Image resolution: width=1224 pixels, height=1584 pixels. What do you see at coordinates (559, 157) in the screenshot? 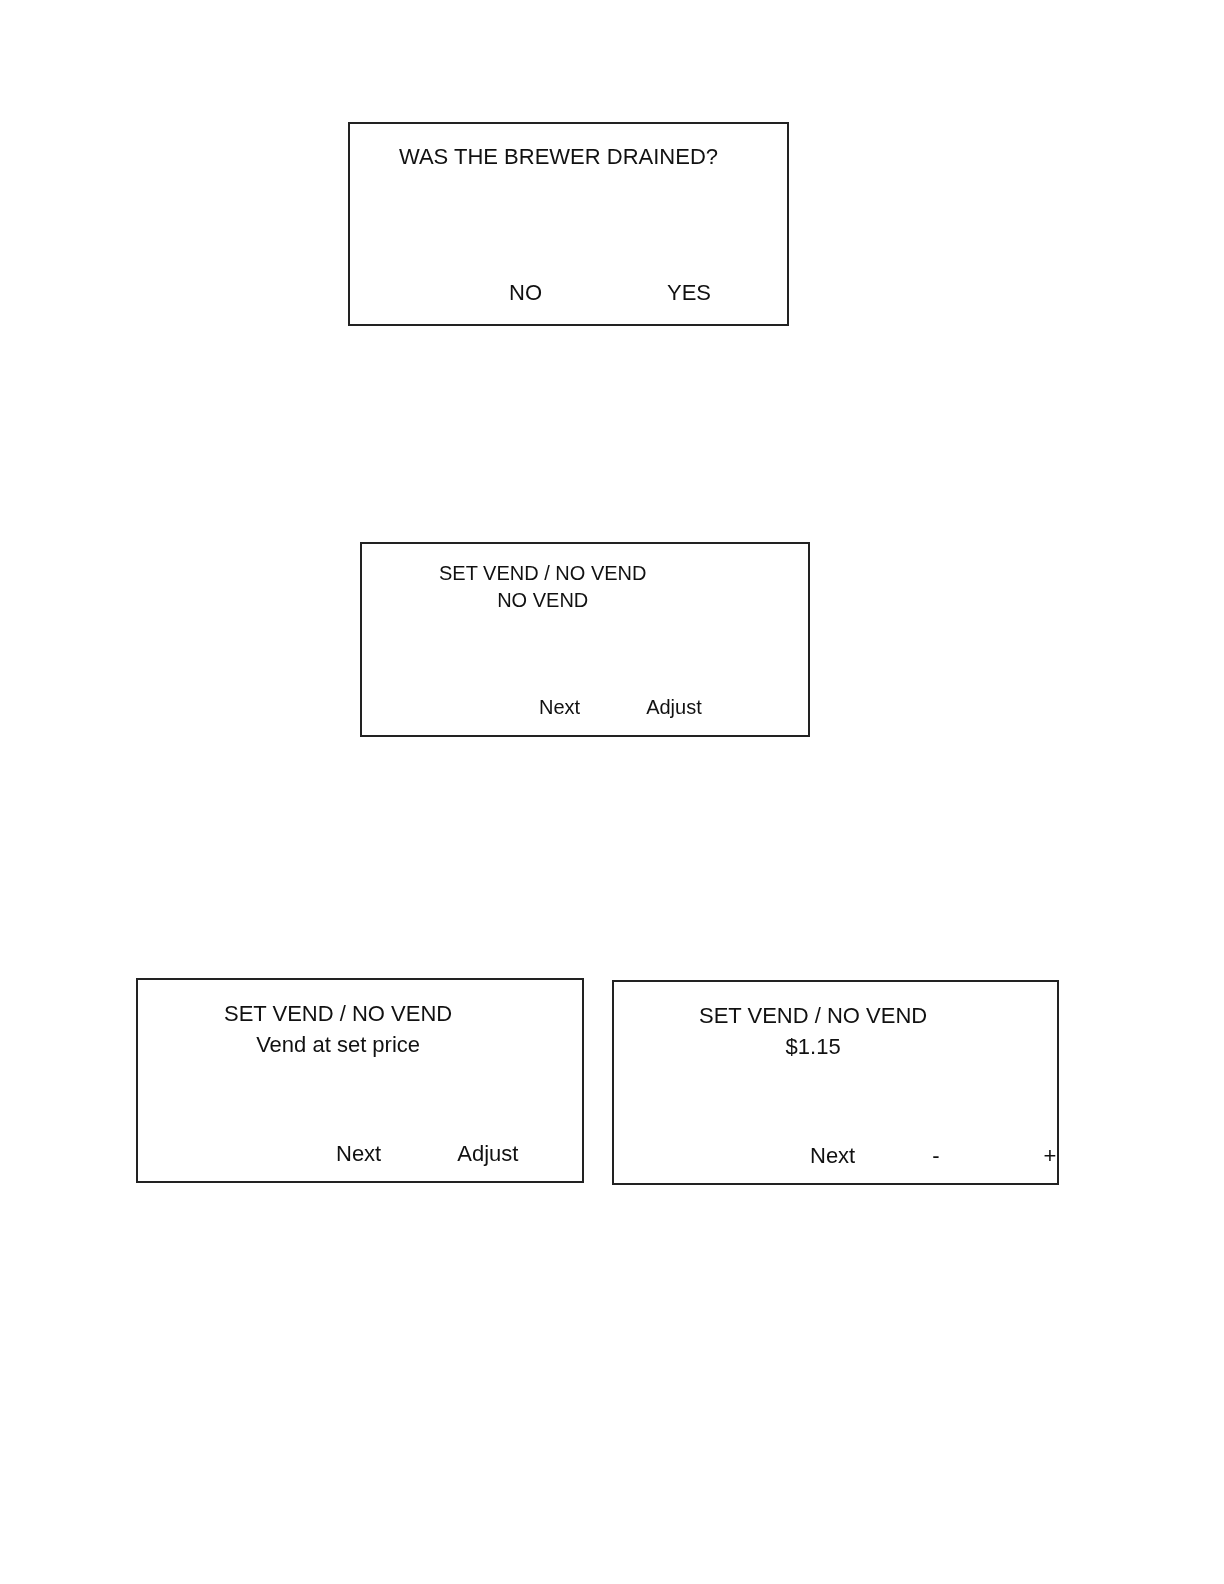
I see `display-text: WAS THE BREWER DRAINED?` at bounding box center [559, 157].